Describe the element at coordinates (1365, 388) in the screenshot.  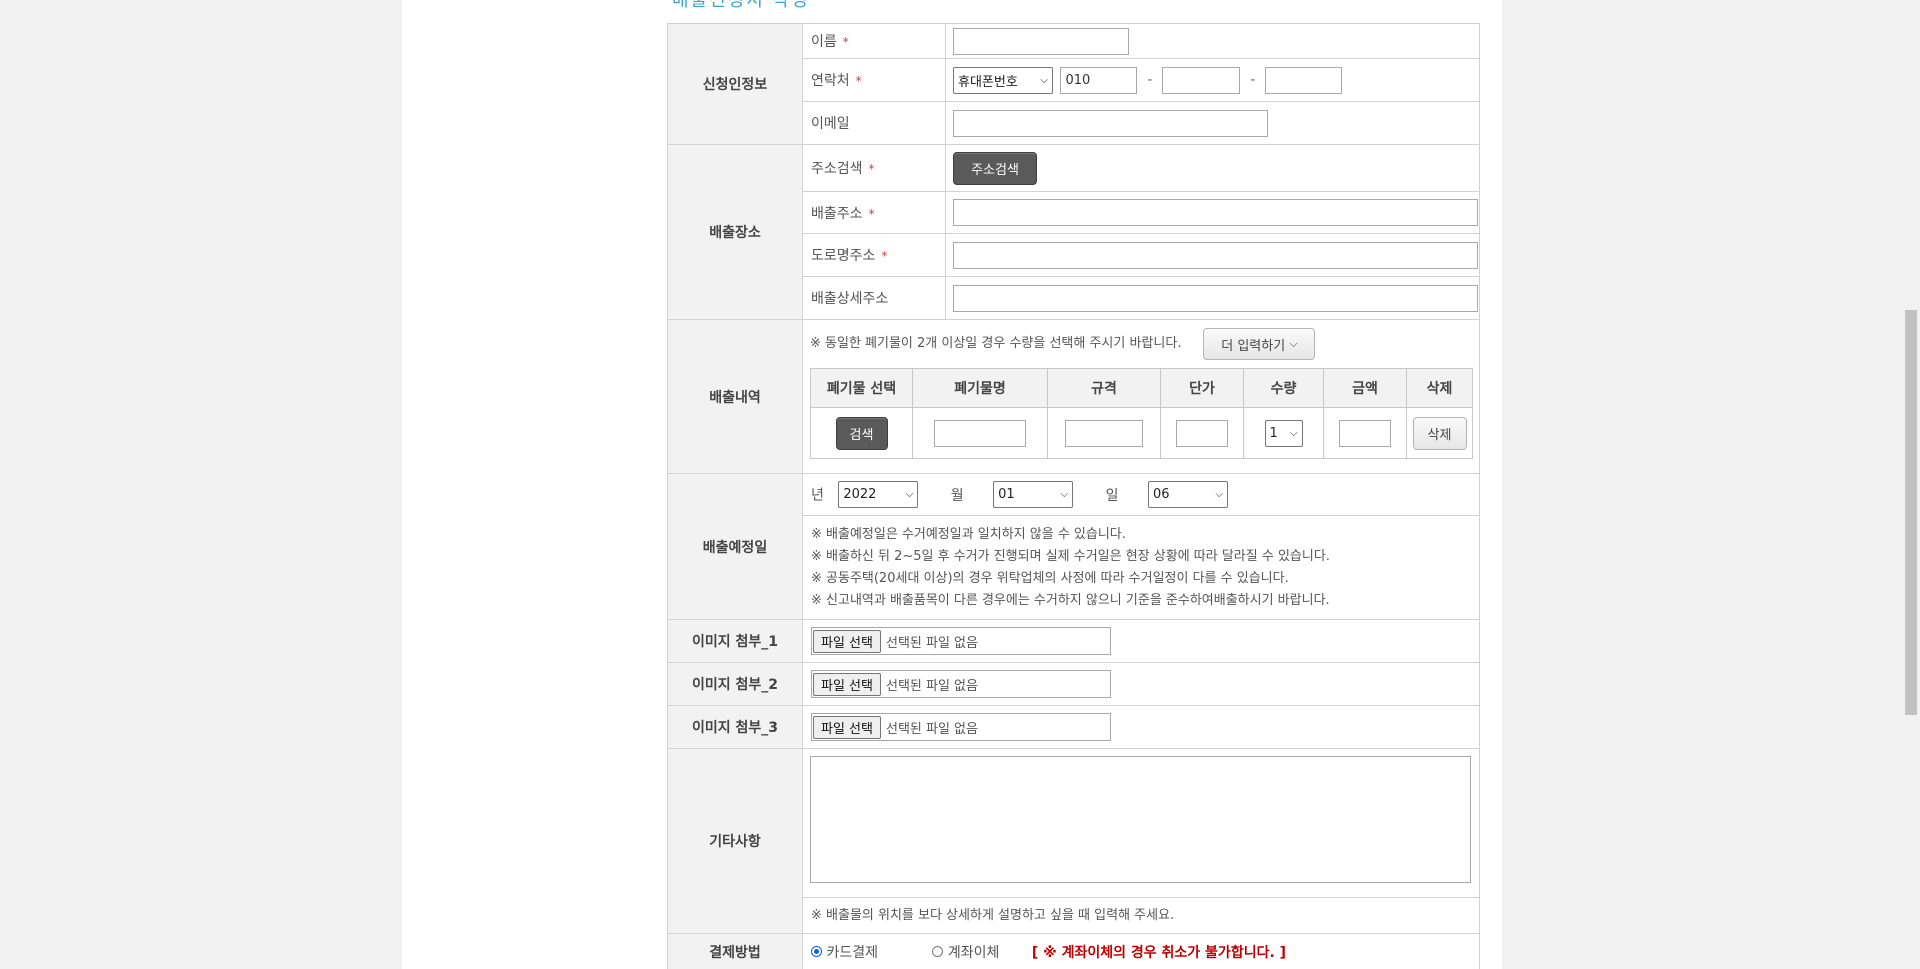
I see `waste-column-header: 금액` at that location.